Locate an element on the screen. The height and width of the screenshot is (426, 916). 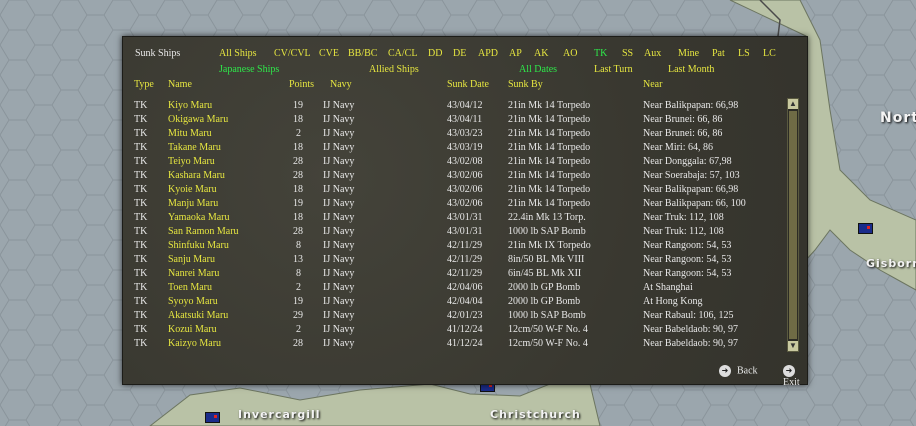
cell-sunk-date: 43/04/12 is located at coordinates (465, 105).